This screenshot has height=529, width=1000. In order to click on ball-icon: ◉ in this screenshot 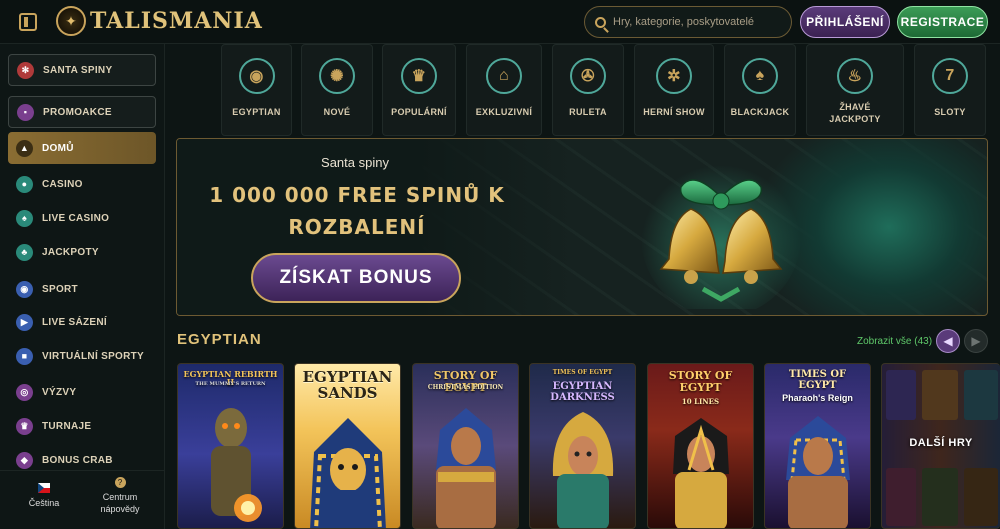, I will do `click(24, 289)`.